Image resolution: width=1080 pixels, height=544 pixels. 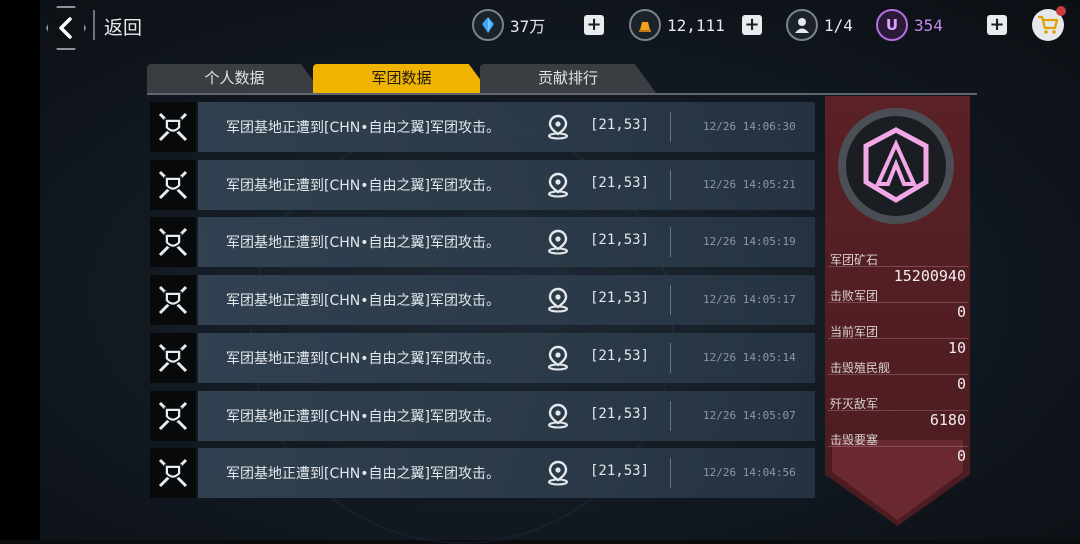 What do you see at coordinates (819, 25) in the screenshot?
I see `pilot-resource: 1/4` at bounding box center [819, 25].